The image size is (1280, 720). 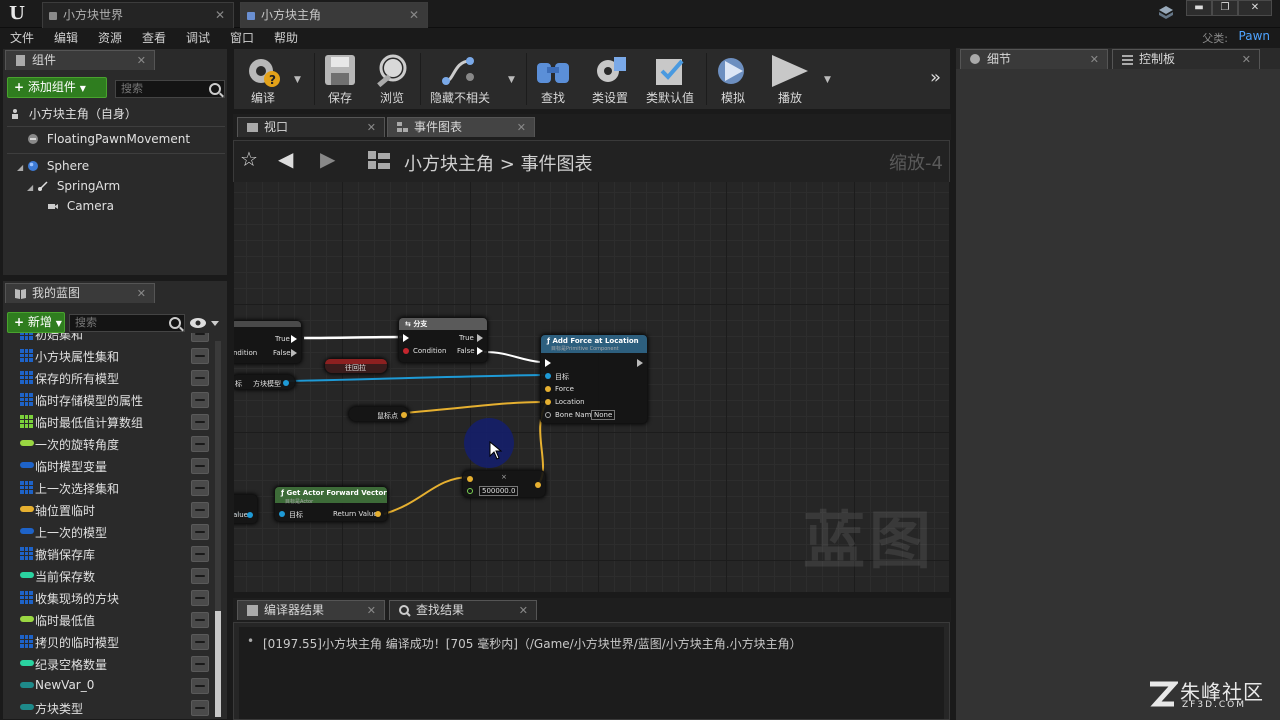 What do you see at coordinates (935, 77) in the screenshot?
I see `toolbar-overflow-icon: »` at bounding box center [935, 77].